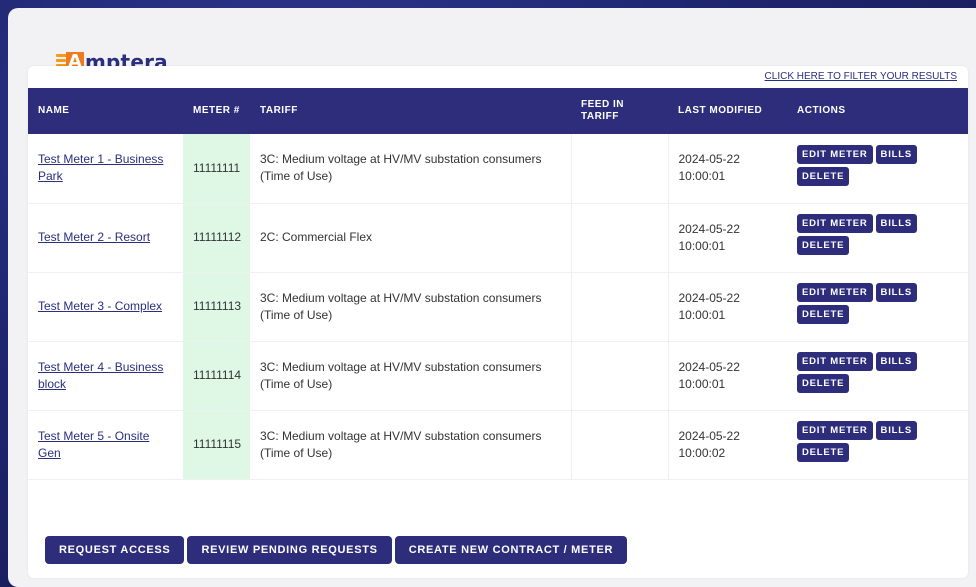 The height and width of the screenshot is (587, 976). I want to click on header-meter-number: METER #, so click(216, 111).